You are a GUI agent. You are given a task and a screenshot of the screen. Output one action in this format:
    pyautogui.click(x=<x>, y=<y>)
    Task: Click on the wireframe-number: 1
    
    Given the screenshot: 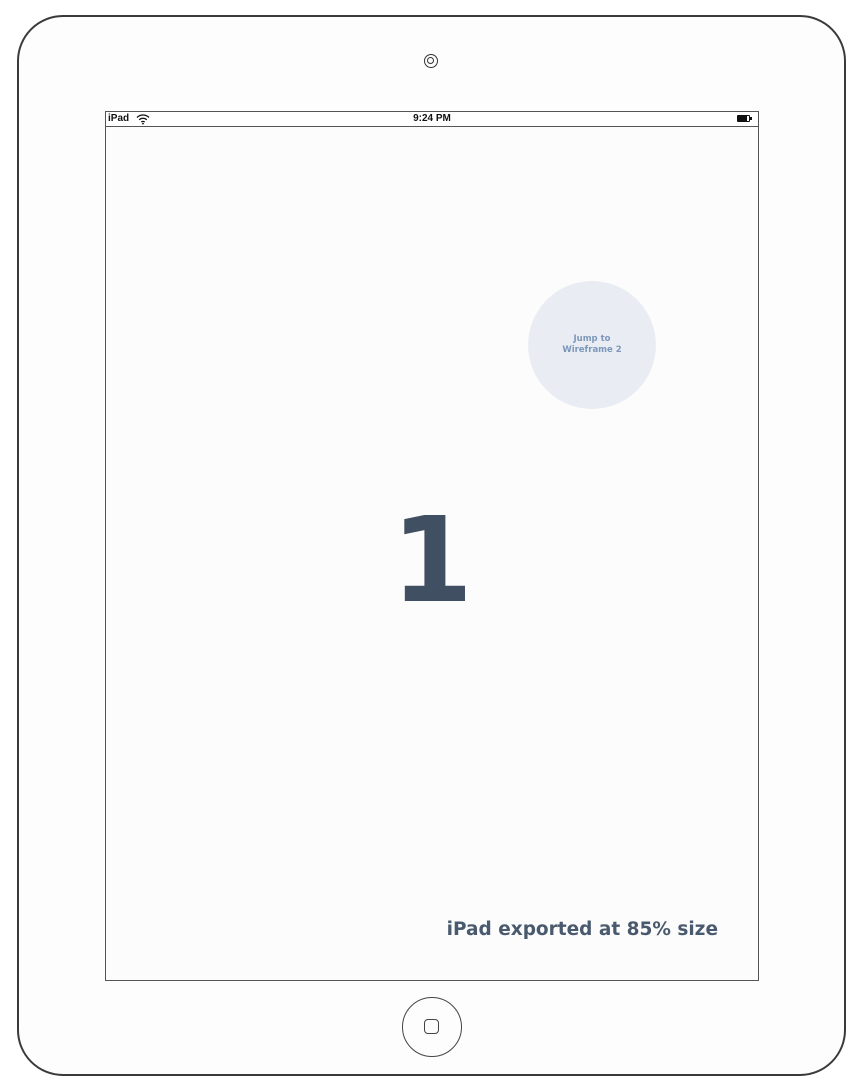 What is the action you would take?
    pyautogui.click(x=432, y=560)
    